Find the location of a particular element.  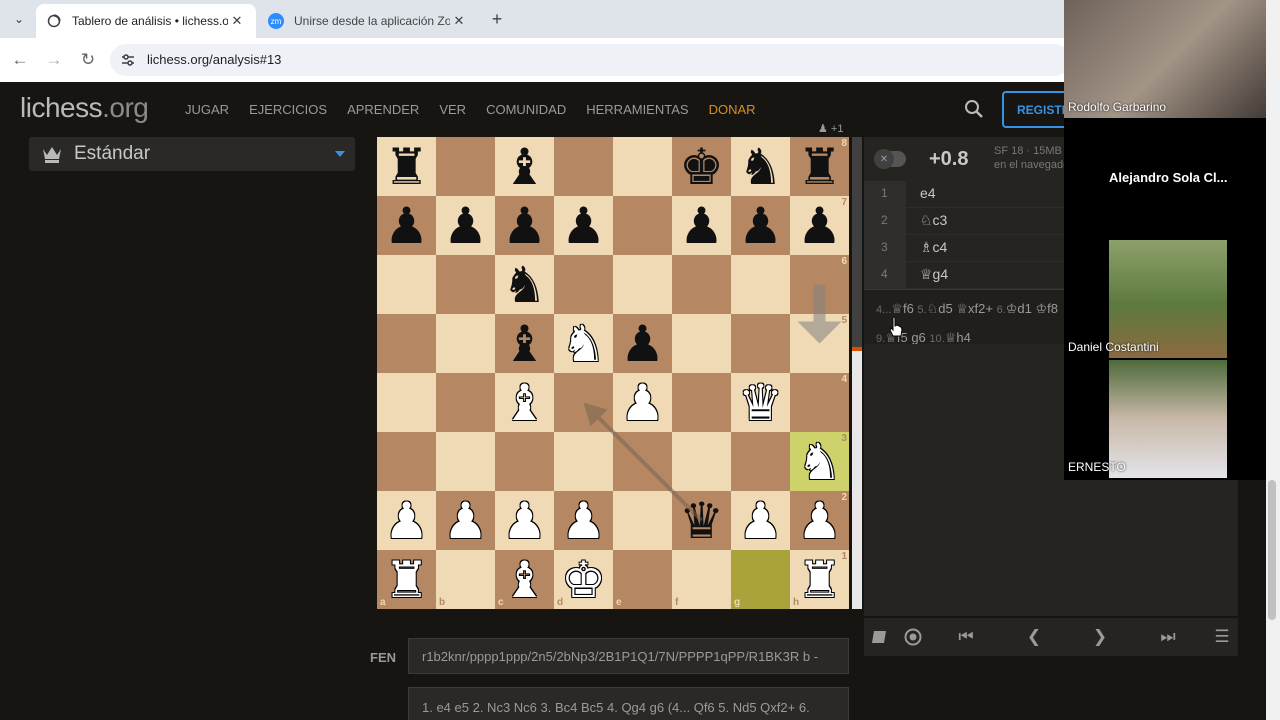

square-b7: ♟ is located at coordinates (465, 225).